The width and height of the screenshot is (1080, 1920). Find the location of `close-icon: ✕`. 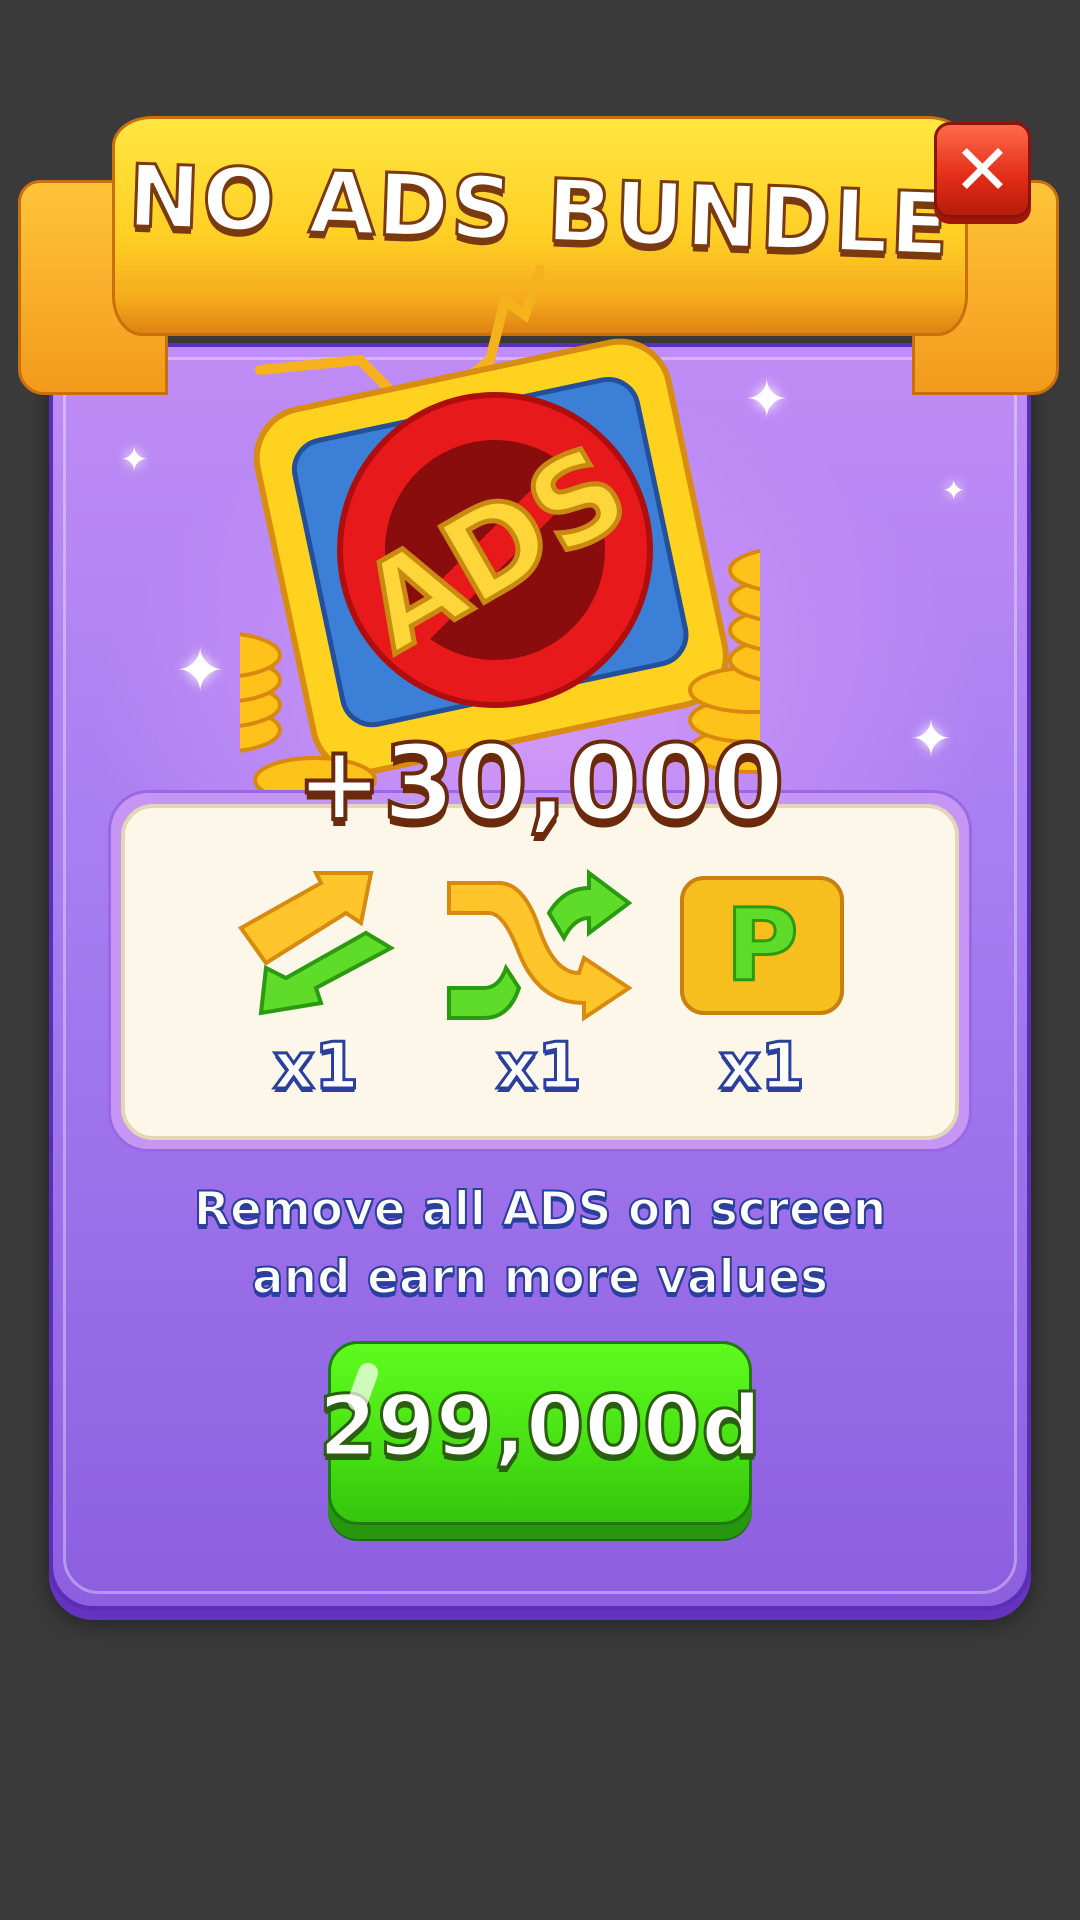

close-icon: ✕ is located at coordinates (982, 170).